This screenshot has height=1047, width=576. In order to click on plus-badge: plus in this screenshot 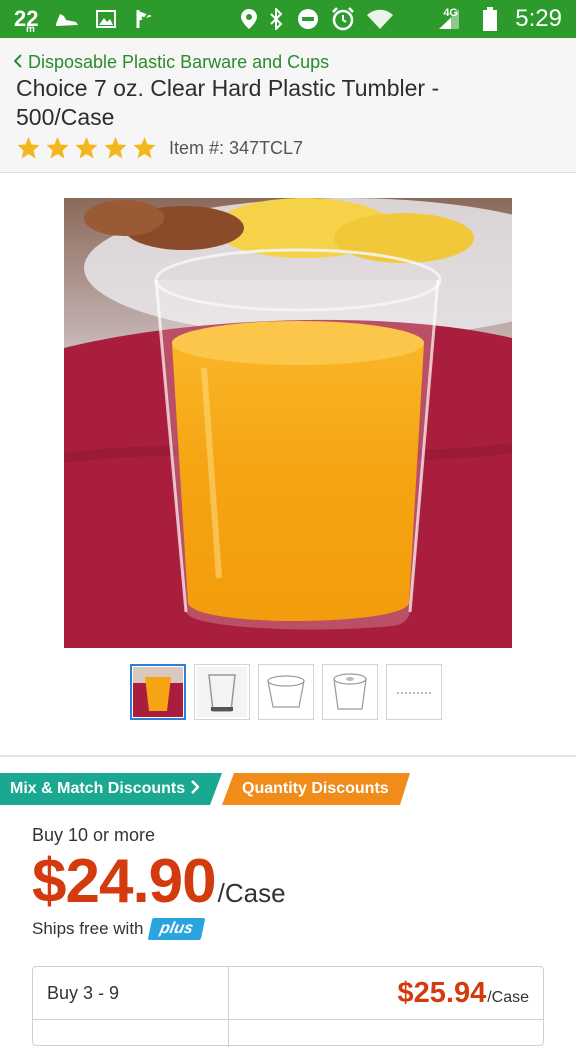, I will do `click(176, 929)`.